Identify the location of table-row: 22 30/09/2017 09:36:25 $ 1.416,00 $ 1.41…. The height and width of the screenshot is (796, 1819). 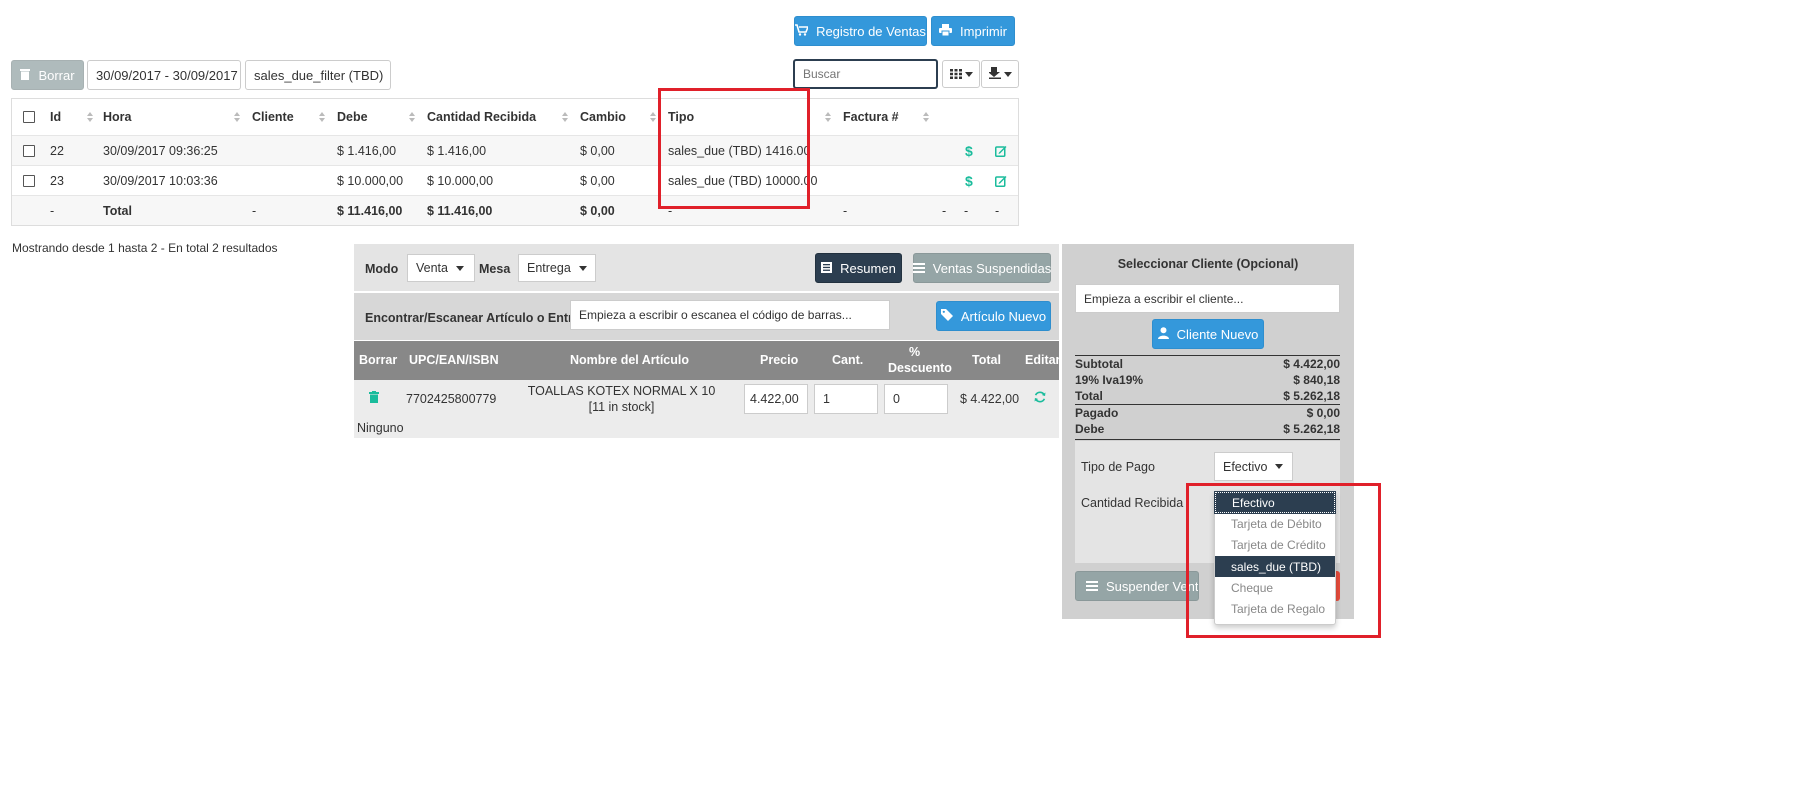
(515, 150).